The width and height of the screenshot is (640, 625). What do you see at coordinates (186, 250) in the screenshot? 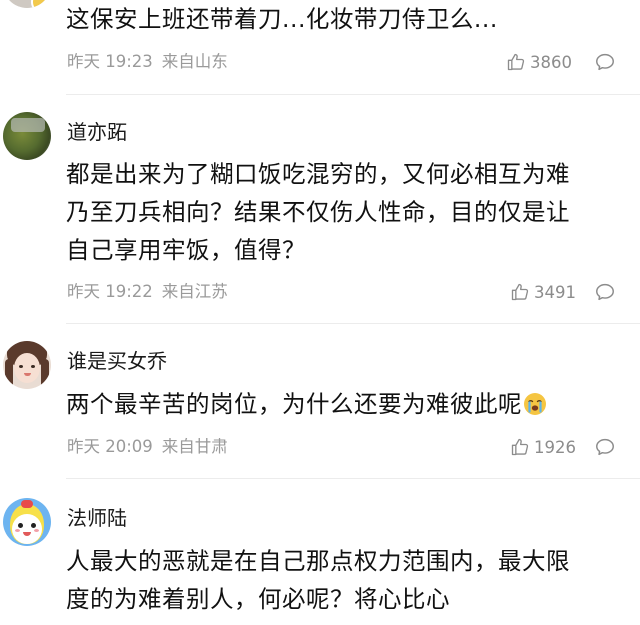
I see `comment-text-line: 自己享用牢饭，值得？` at bounding box center [186, 250].